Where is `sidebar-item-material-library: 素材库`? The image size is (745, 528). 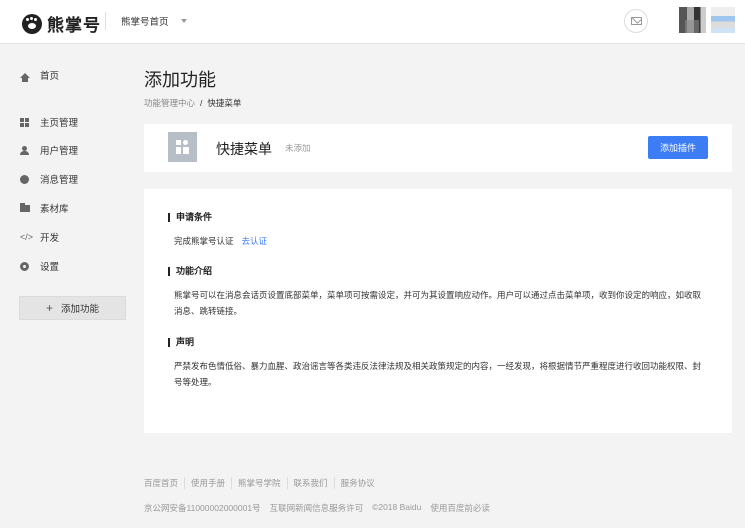 sidebar-item-material-library: 素材库 is located at coordinates (44, 208).